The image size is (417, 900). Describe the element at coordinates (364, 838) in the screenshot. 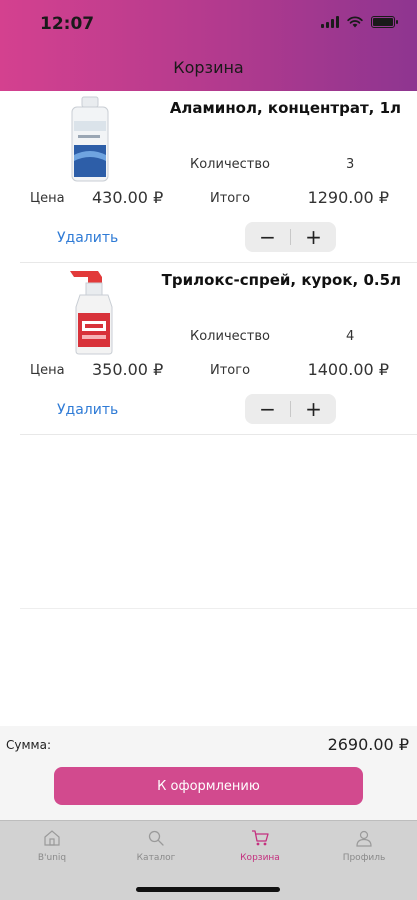

I see `profile-icon` at that location.